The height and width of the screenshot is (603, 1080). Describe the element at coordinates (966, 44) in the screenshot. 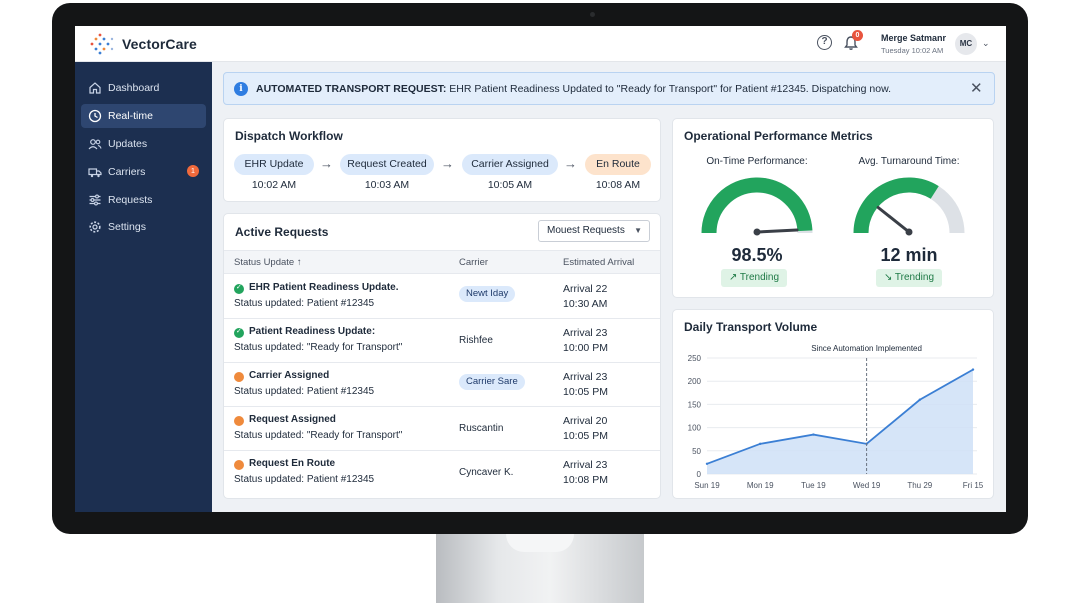

I see `avatar: MC` at that location.